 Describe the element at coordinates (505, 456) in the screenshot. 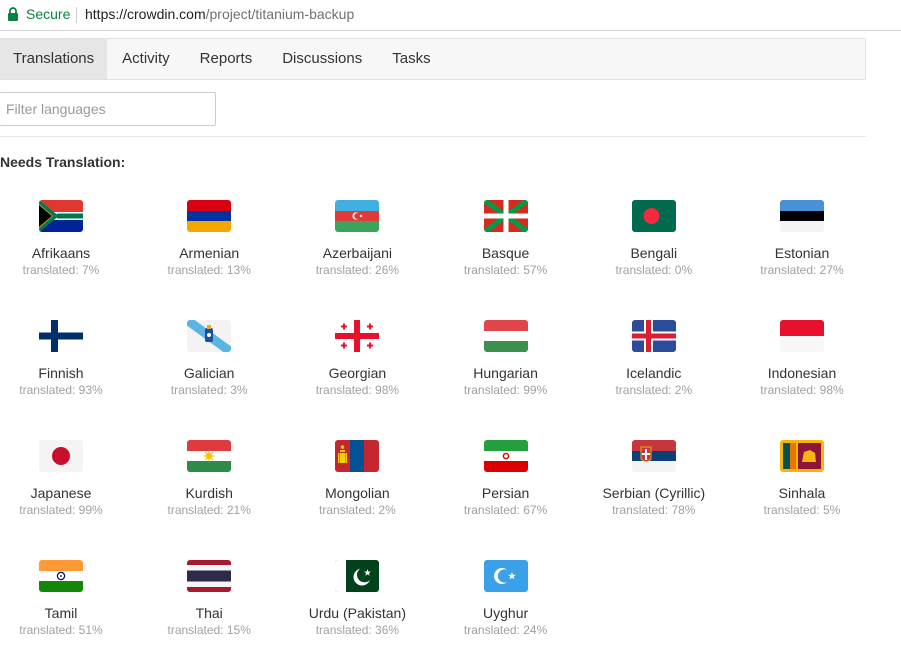

I see `iran-flag-icon` at that location.